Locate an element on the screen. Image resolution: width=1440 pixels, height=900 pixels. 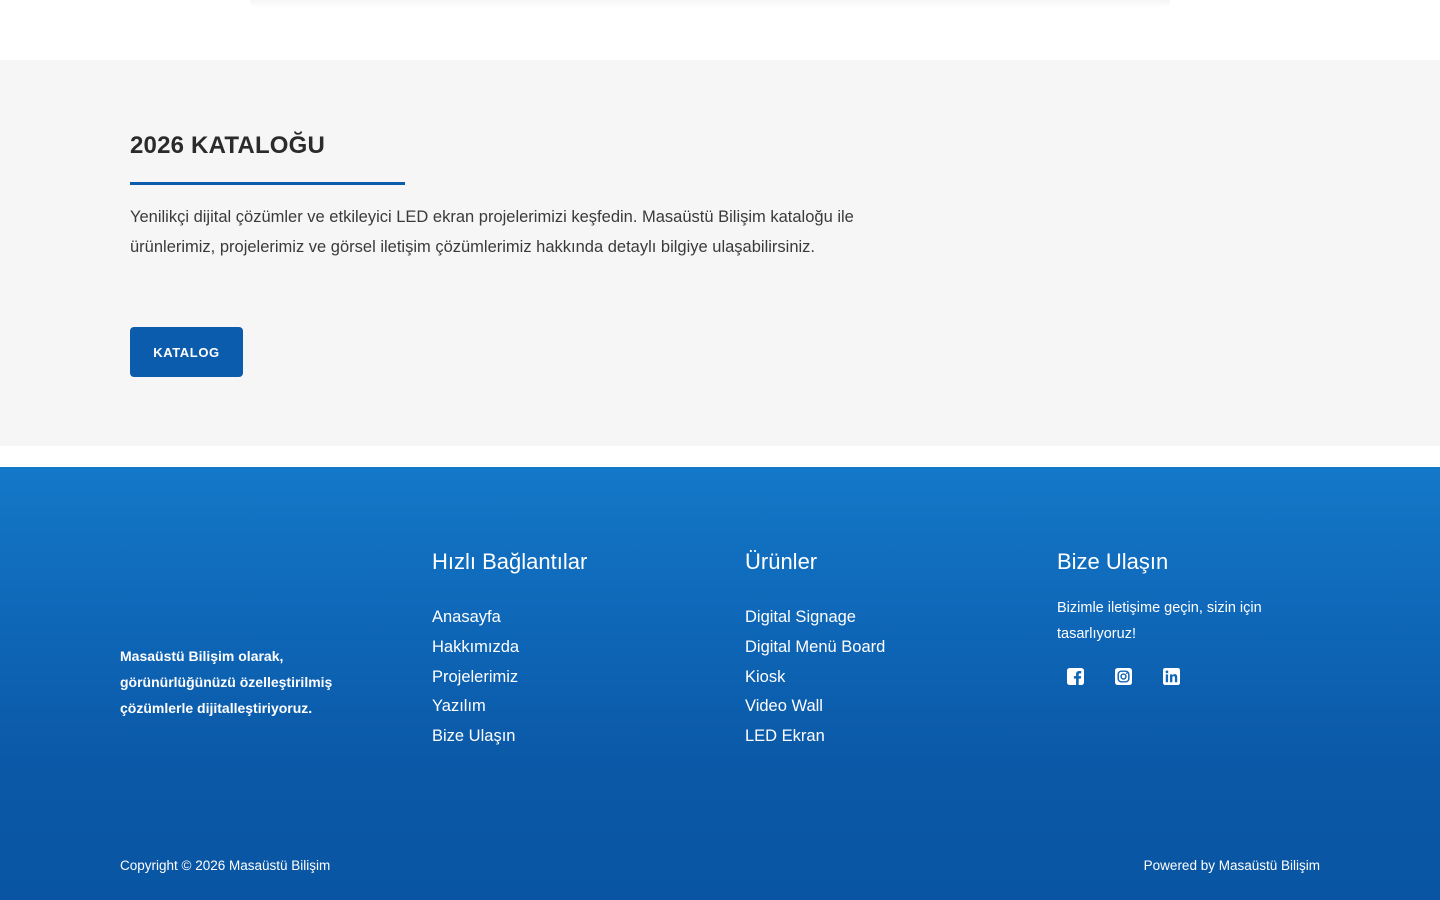
contact-heading: Bize Ulaşın is located at coordinates (1113, 561).